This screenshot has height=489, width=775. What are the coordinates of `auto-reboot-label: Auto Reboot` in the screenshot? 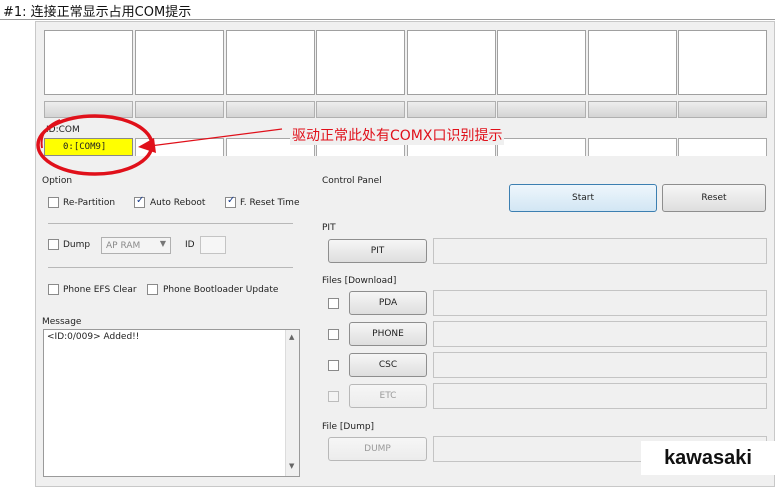 It's located at (178, 203).